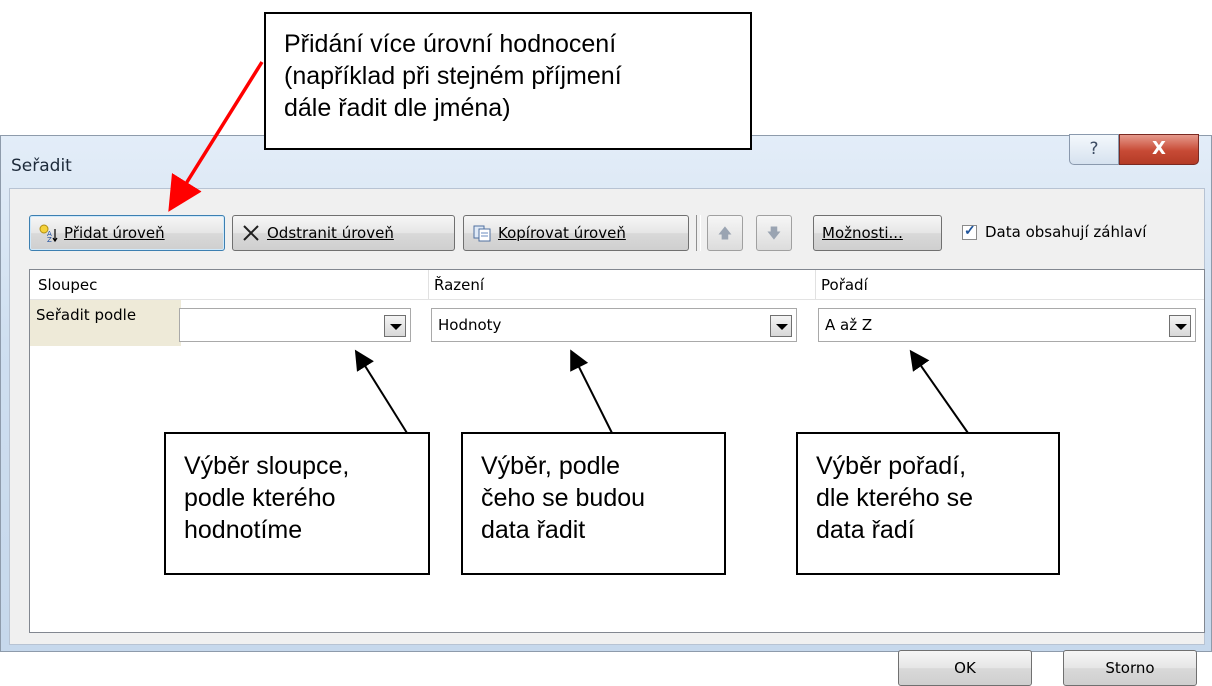 Image resolution: width=1212 pixels, height=686 pixels. Describe the element at coordinates (1130, 668) in the screenshot. I see `cancel-button: Storno` at that location.